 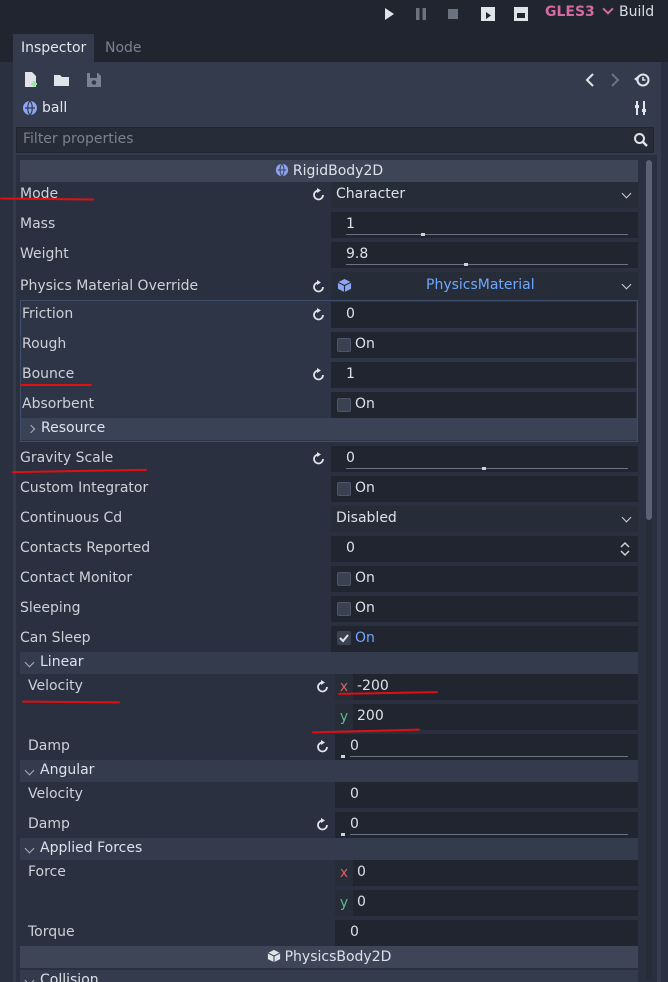 What do you see at coordinates (483, 315) in the screenshot?
I see `friction-field: 0` at bounding box center [483, 315].